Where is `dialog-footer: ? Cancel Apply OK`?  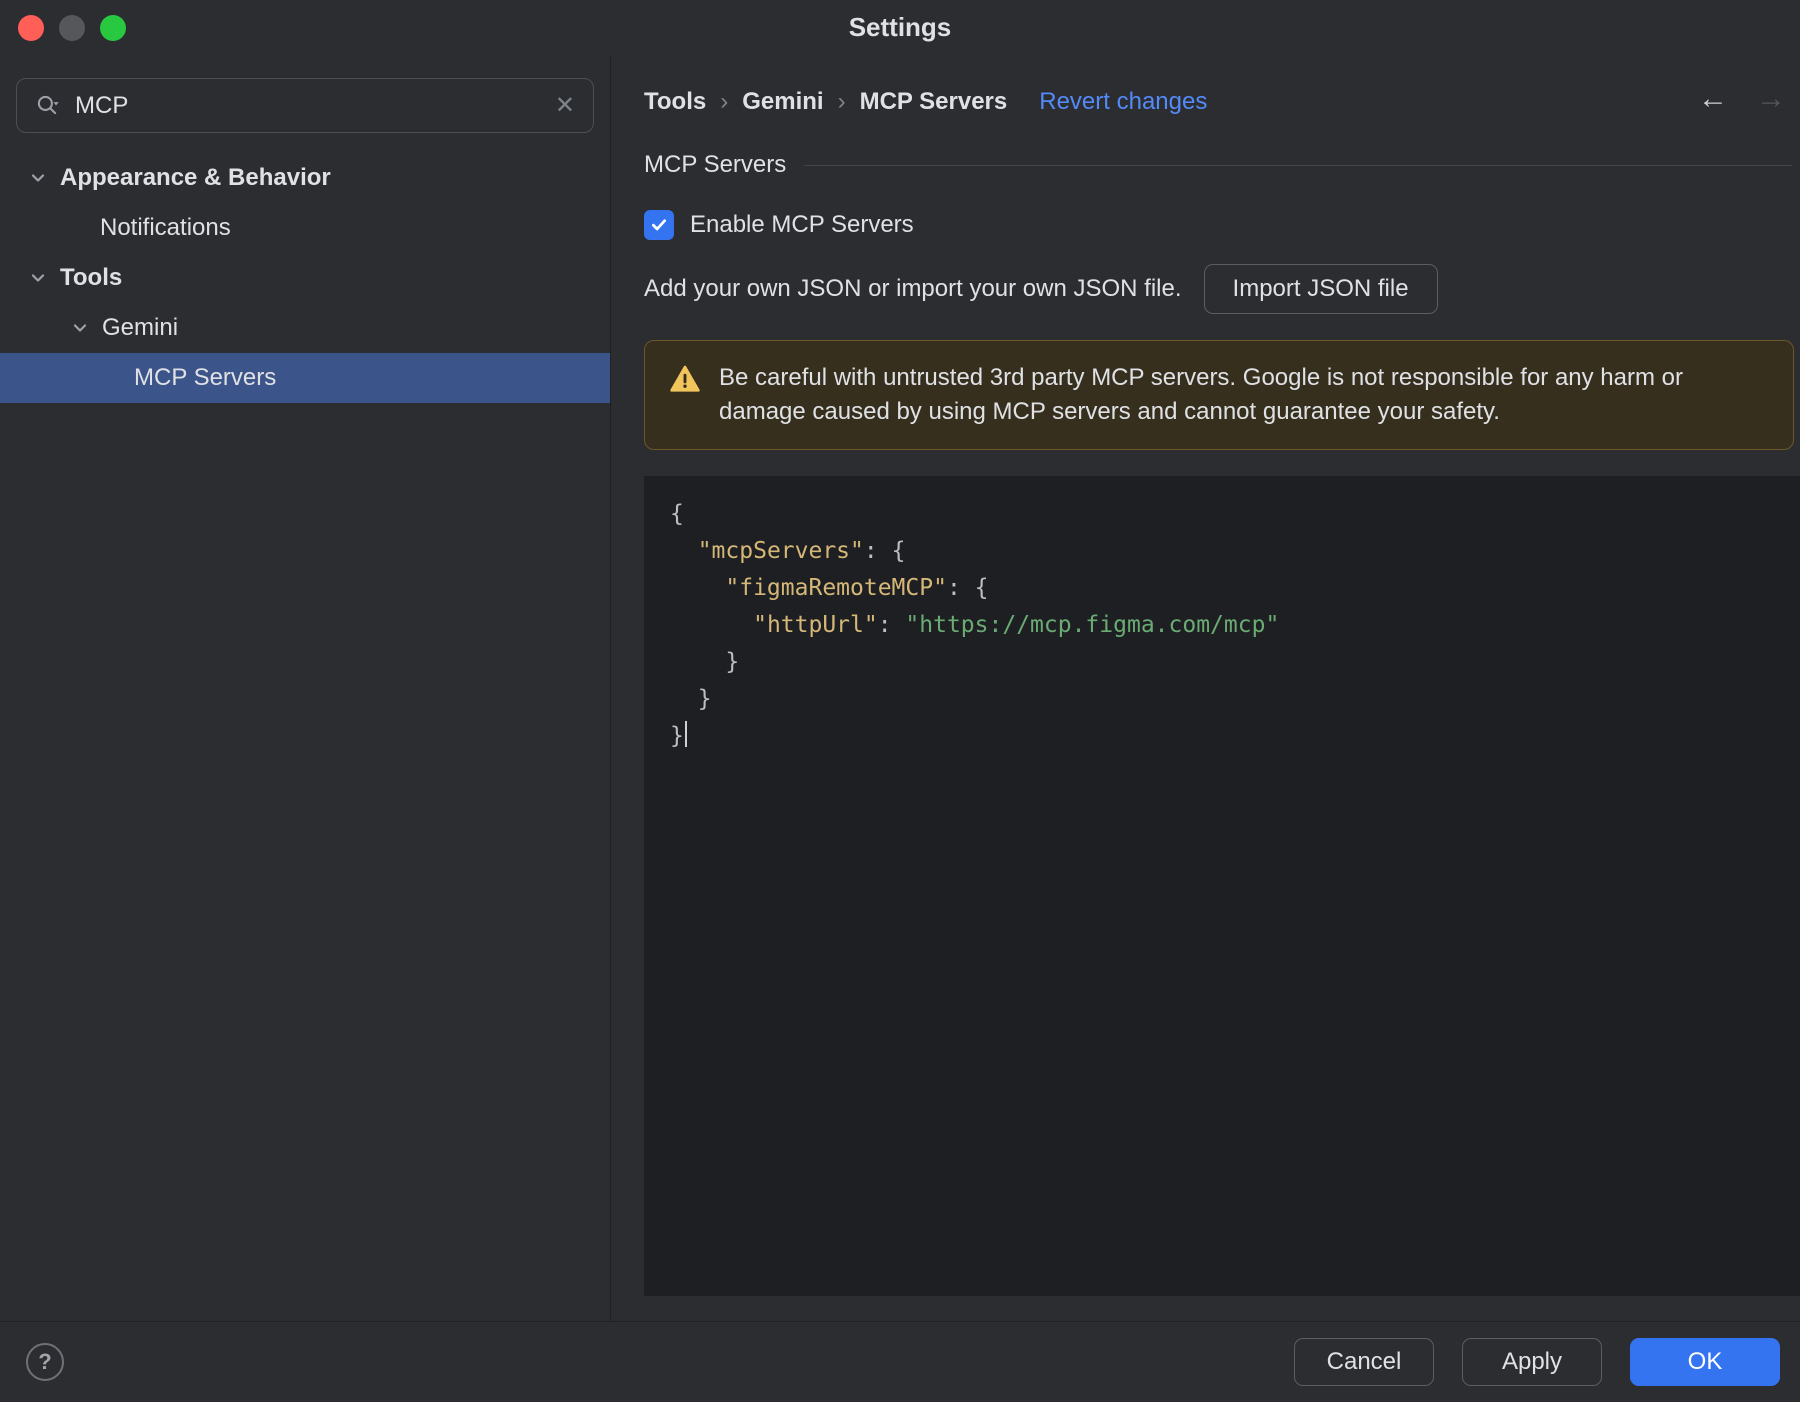 dialog-footer: ? Cancel Apply OK is located at coordinates (900, 1361).